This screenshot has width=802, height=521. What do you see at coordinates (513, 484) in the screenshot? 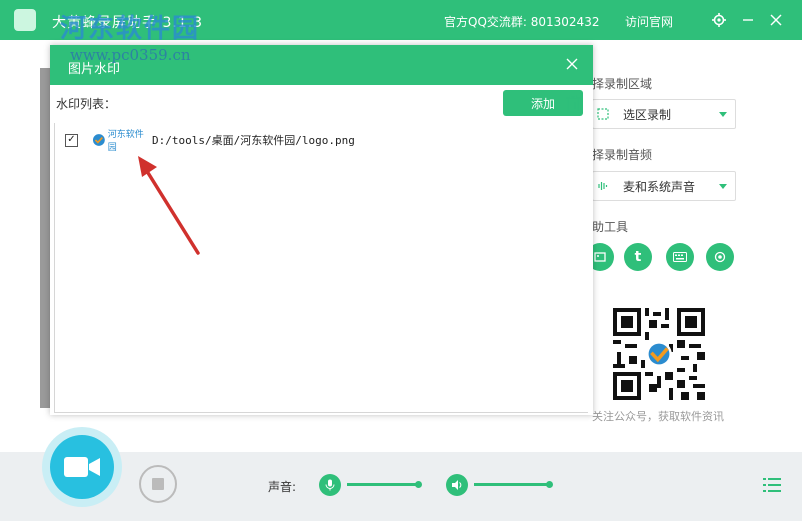
I see `speaker-volume-slider` at bounding box center [513, 484].